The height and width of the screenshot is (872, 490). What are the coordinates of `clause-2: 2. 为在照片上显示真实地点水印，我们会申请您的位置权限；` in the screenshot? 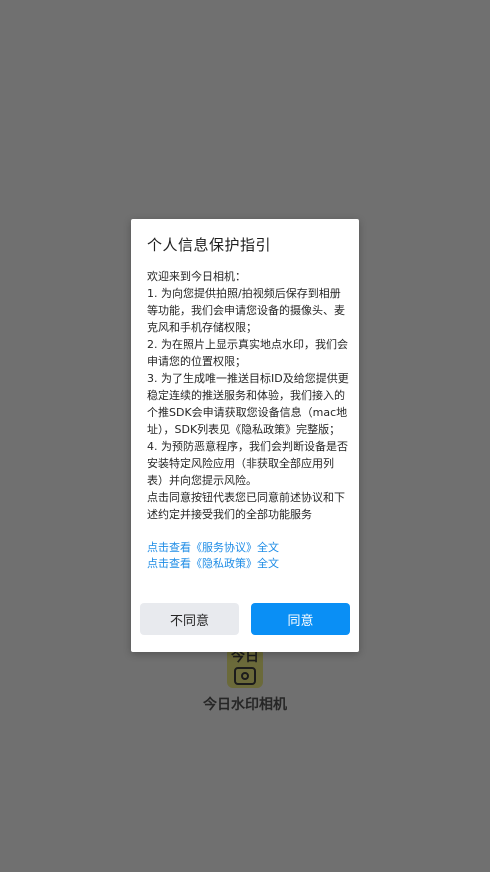 It's located at (247, 353).